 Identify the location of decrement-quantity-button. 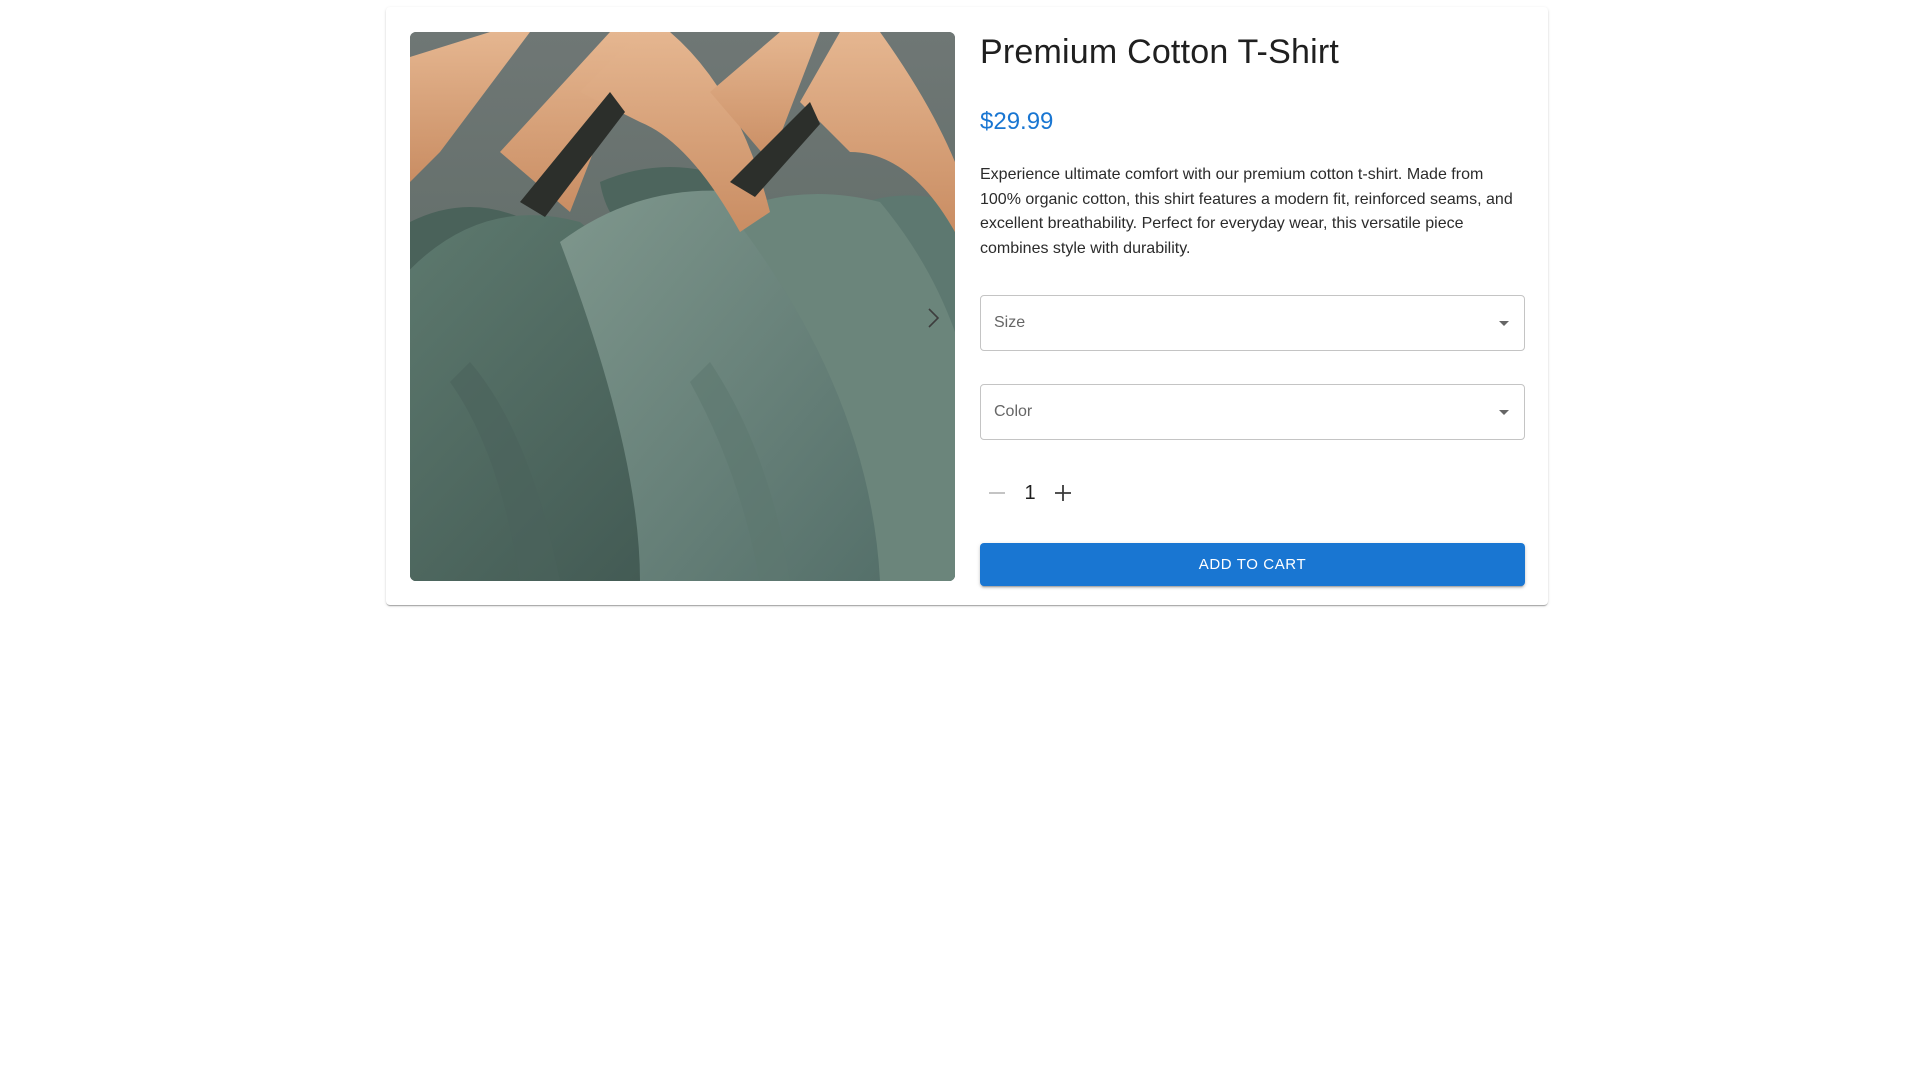
(997, 493).